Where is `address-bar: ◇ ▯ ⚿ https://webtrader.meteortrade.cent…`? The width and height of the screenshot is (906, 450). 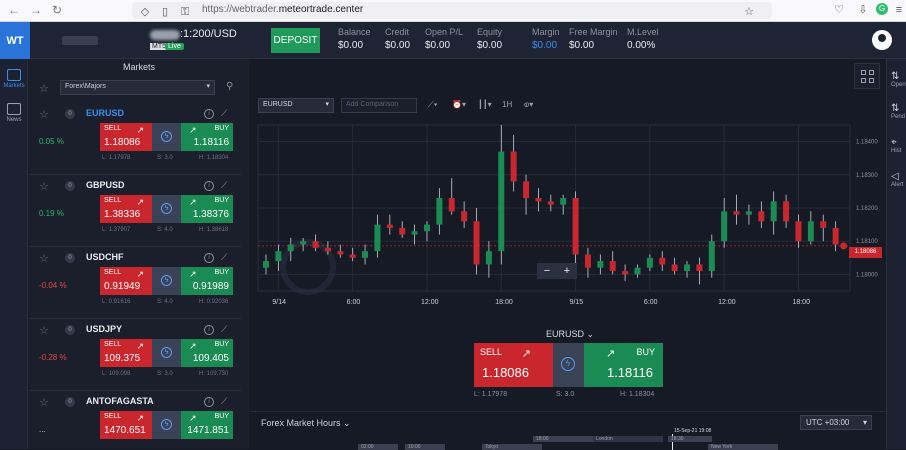 address-bar: ◇ ▯ ⚿ https://webtrader.meteortrade.cent… is located at coordinates (452, 10).